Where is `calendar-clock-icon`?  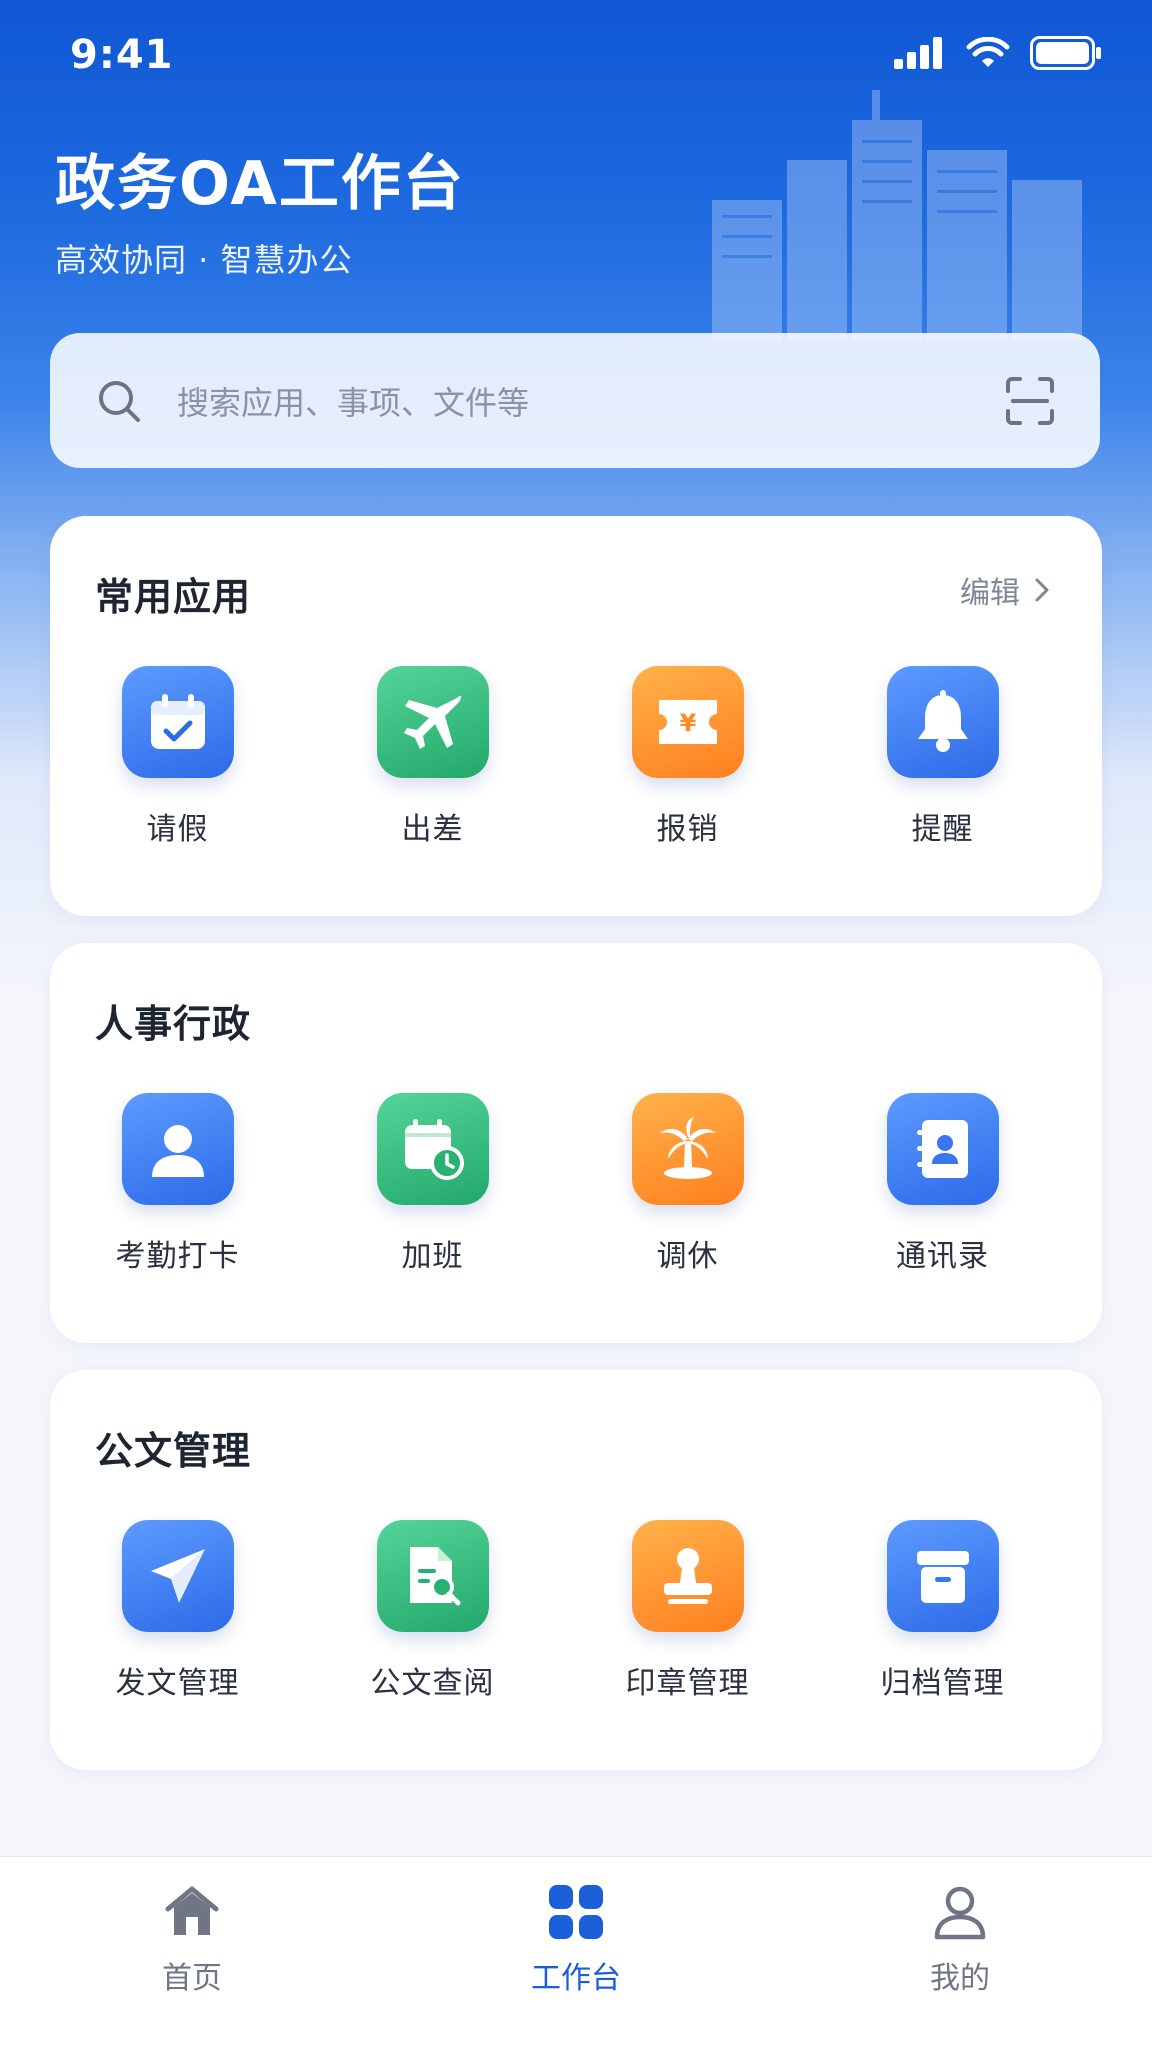
calendar-clock-icon is located at coordinates (434, 1149).